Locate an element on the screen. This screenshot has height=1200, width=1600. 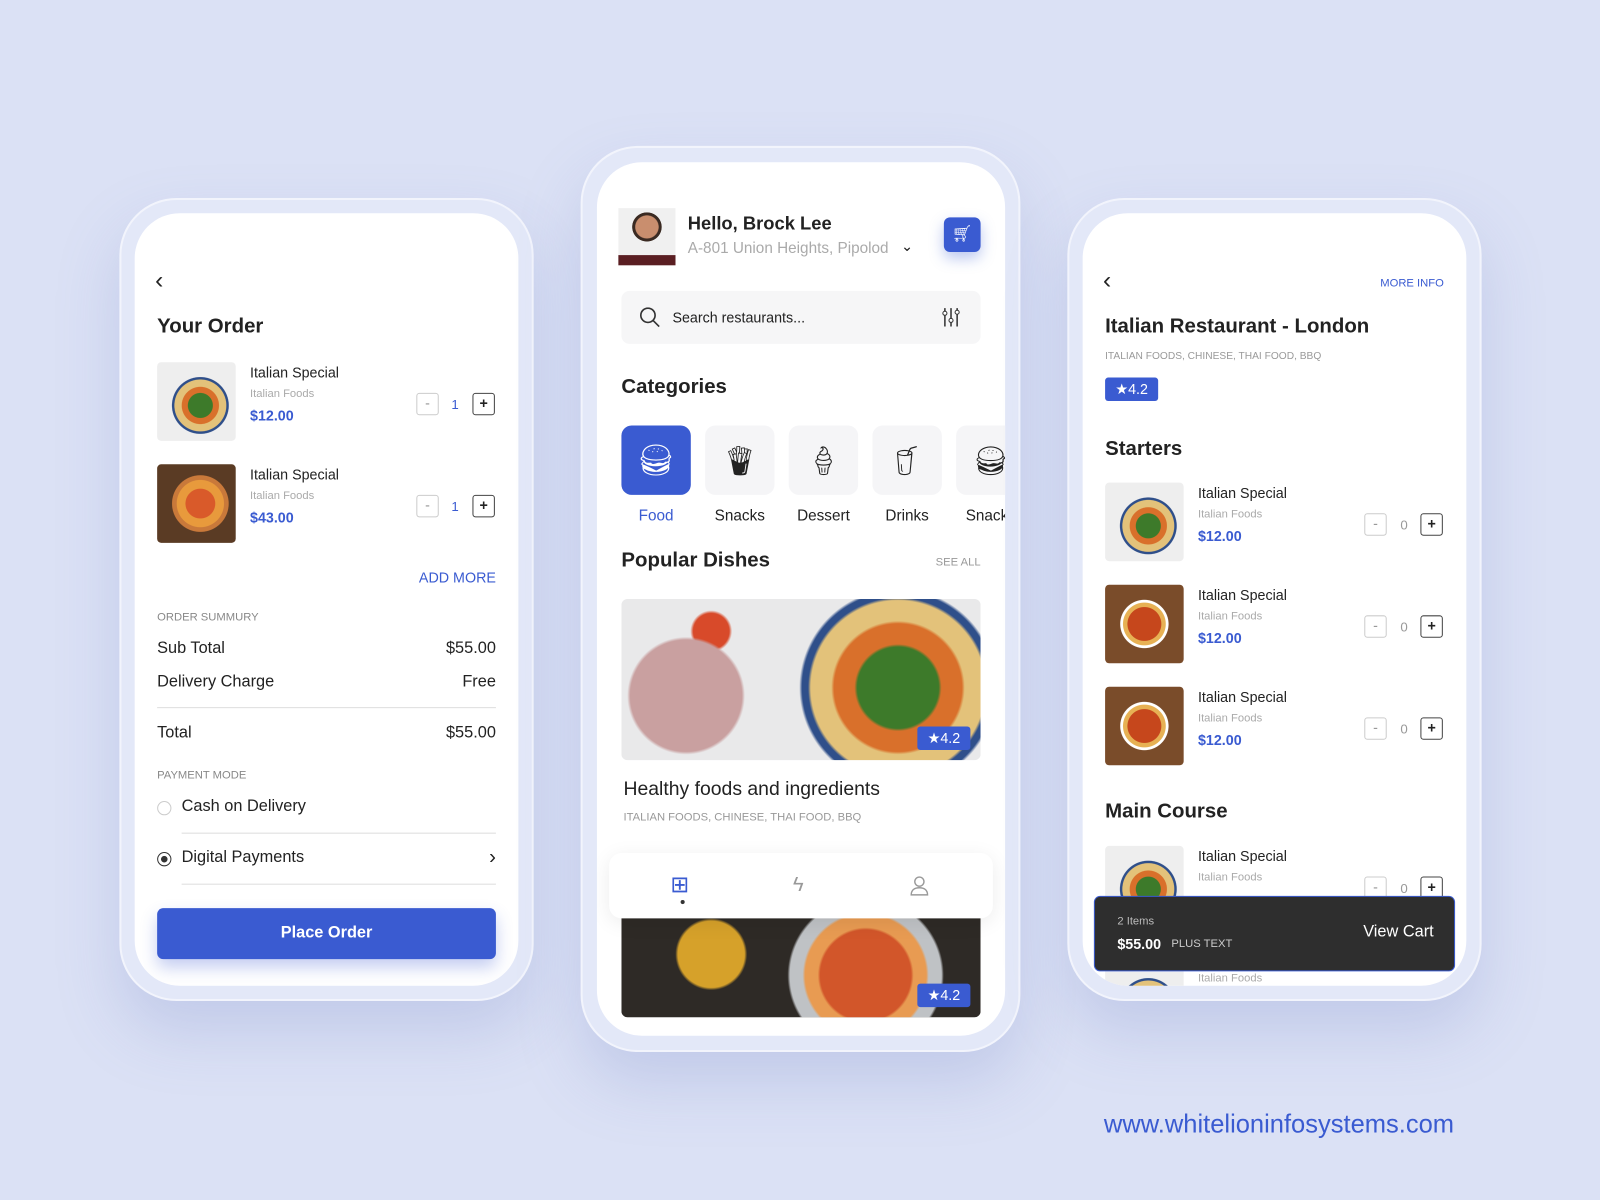
category-label: Drinks is located at coordinates (907, 516).